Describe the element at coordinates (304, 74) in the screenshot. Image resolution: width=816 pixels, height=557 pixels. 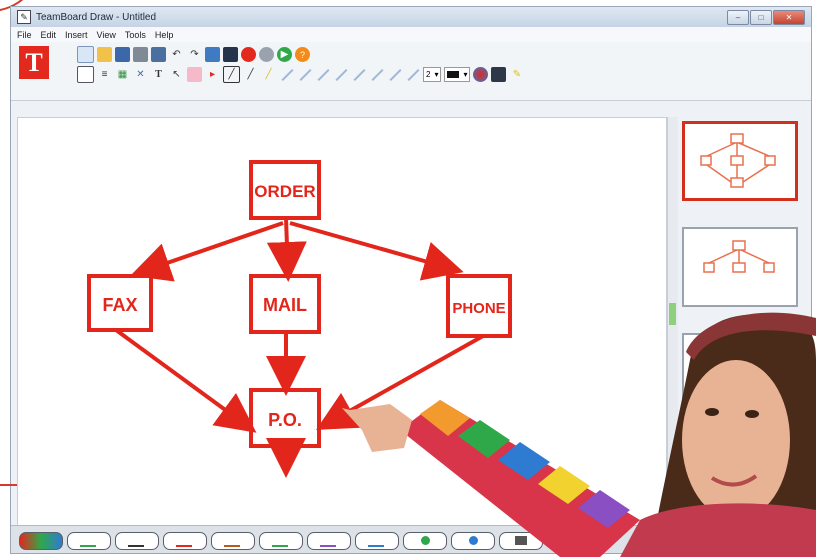
I see `line-style-2-icon` at that location.